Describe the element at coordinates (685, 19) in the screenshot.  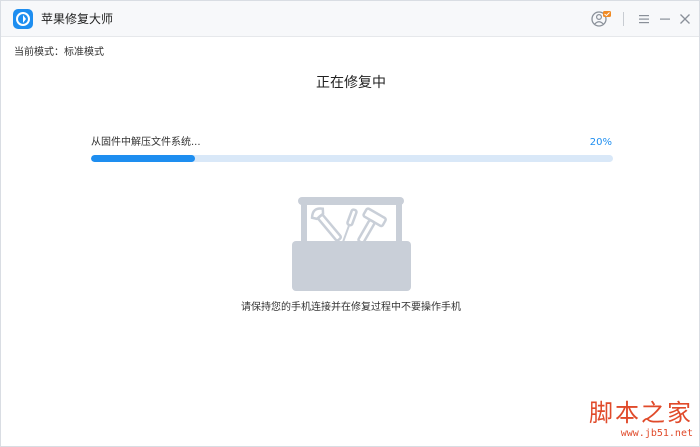
I see `close-icon` at that location.